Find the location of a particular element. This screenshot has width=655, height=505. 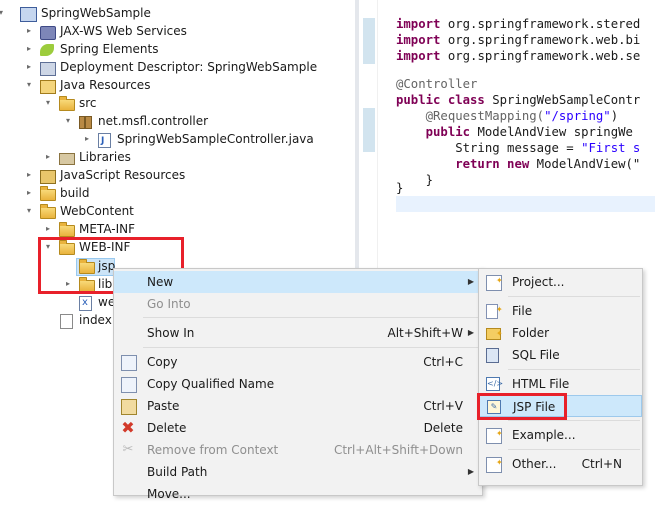

code-text: } is located at coordinates (400, 188).